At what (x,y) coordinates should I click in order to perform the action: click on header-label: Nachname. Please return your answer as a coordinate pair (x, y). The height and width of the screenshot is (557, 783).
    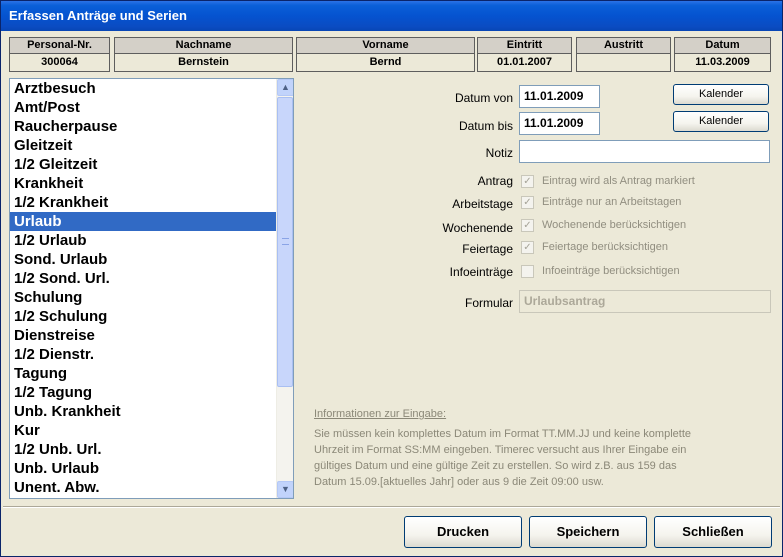
    Looking at the image, I should click on (203, 46).